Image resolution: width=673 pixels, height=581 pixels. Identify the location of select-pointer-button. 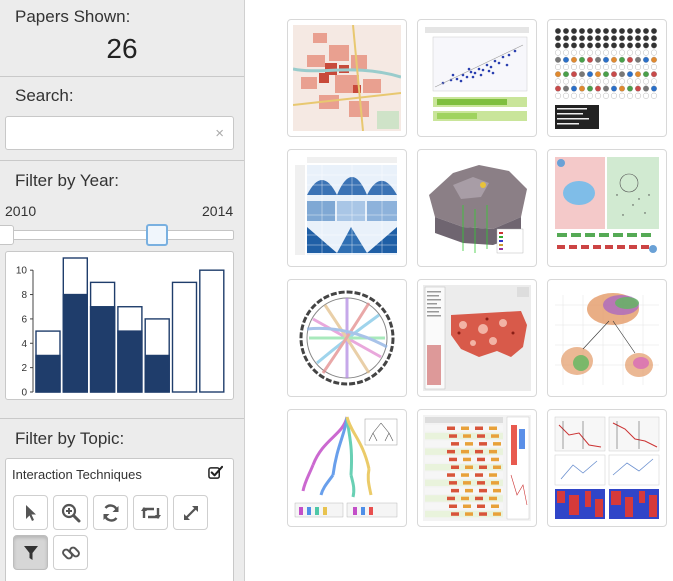
(30, 512).